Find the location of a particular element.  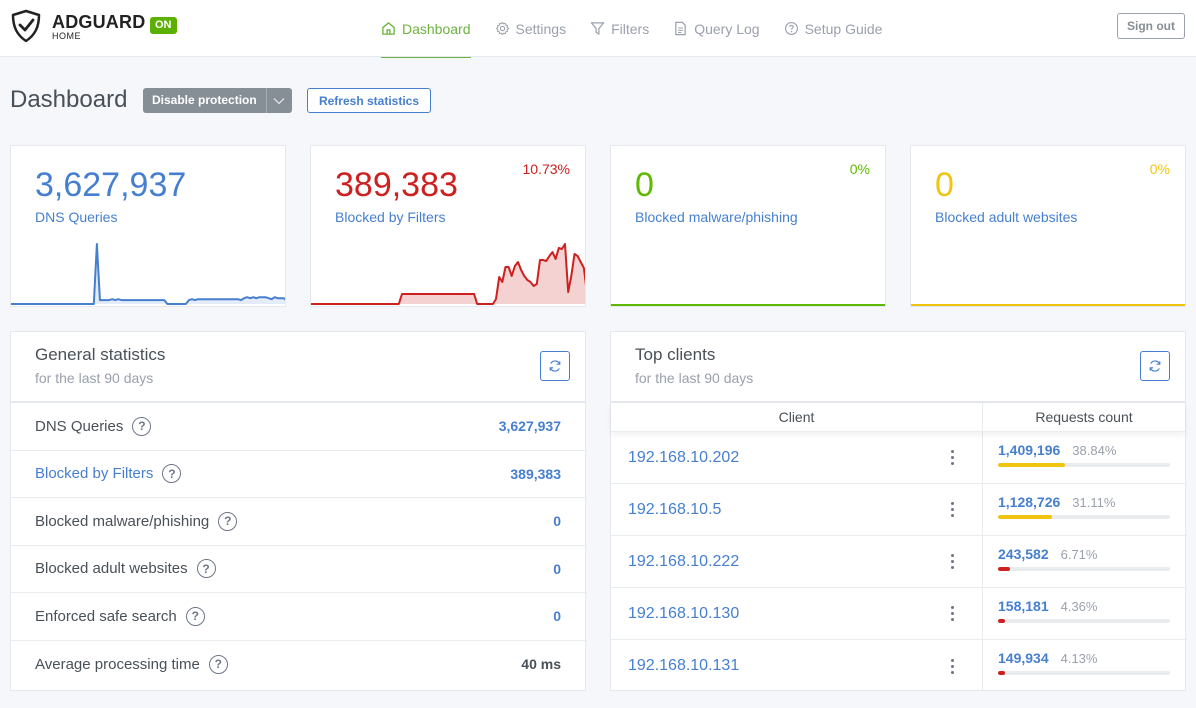

sparkline-area is located at coordinates (148, 274).